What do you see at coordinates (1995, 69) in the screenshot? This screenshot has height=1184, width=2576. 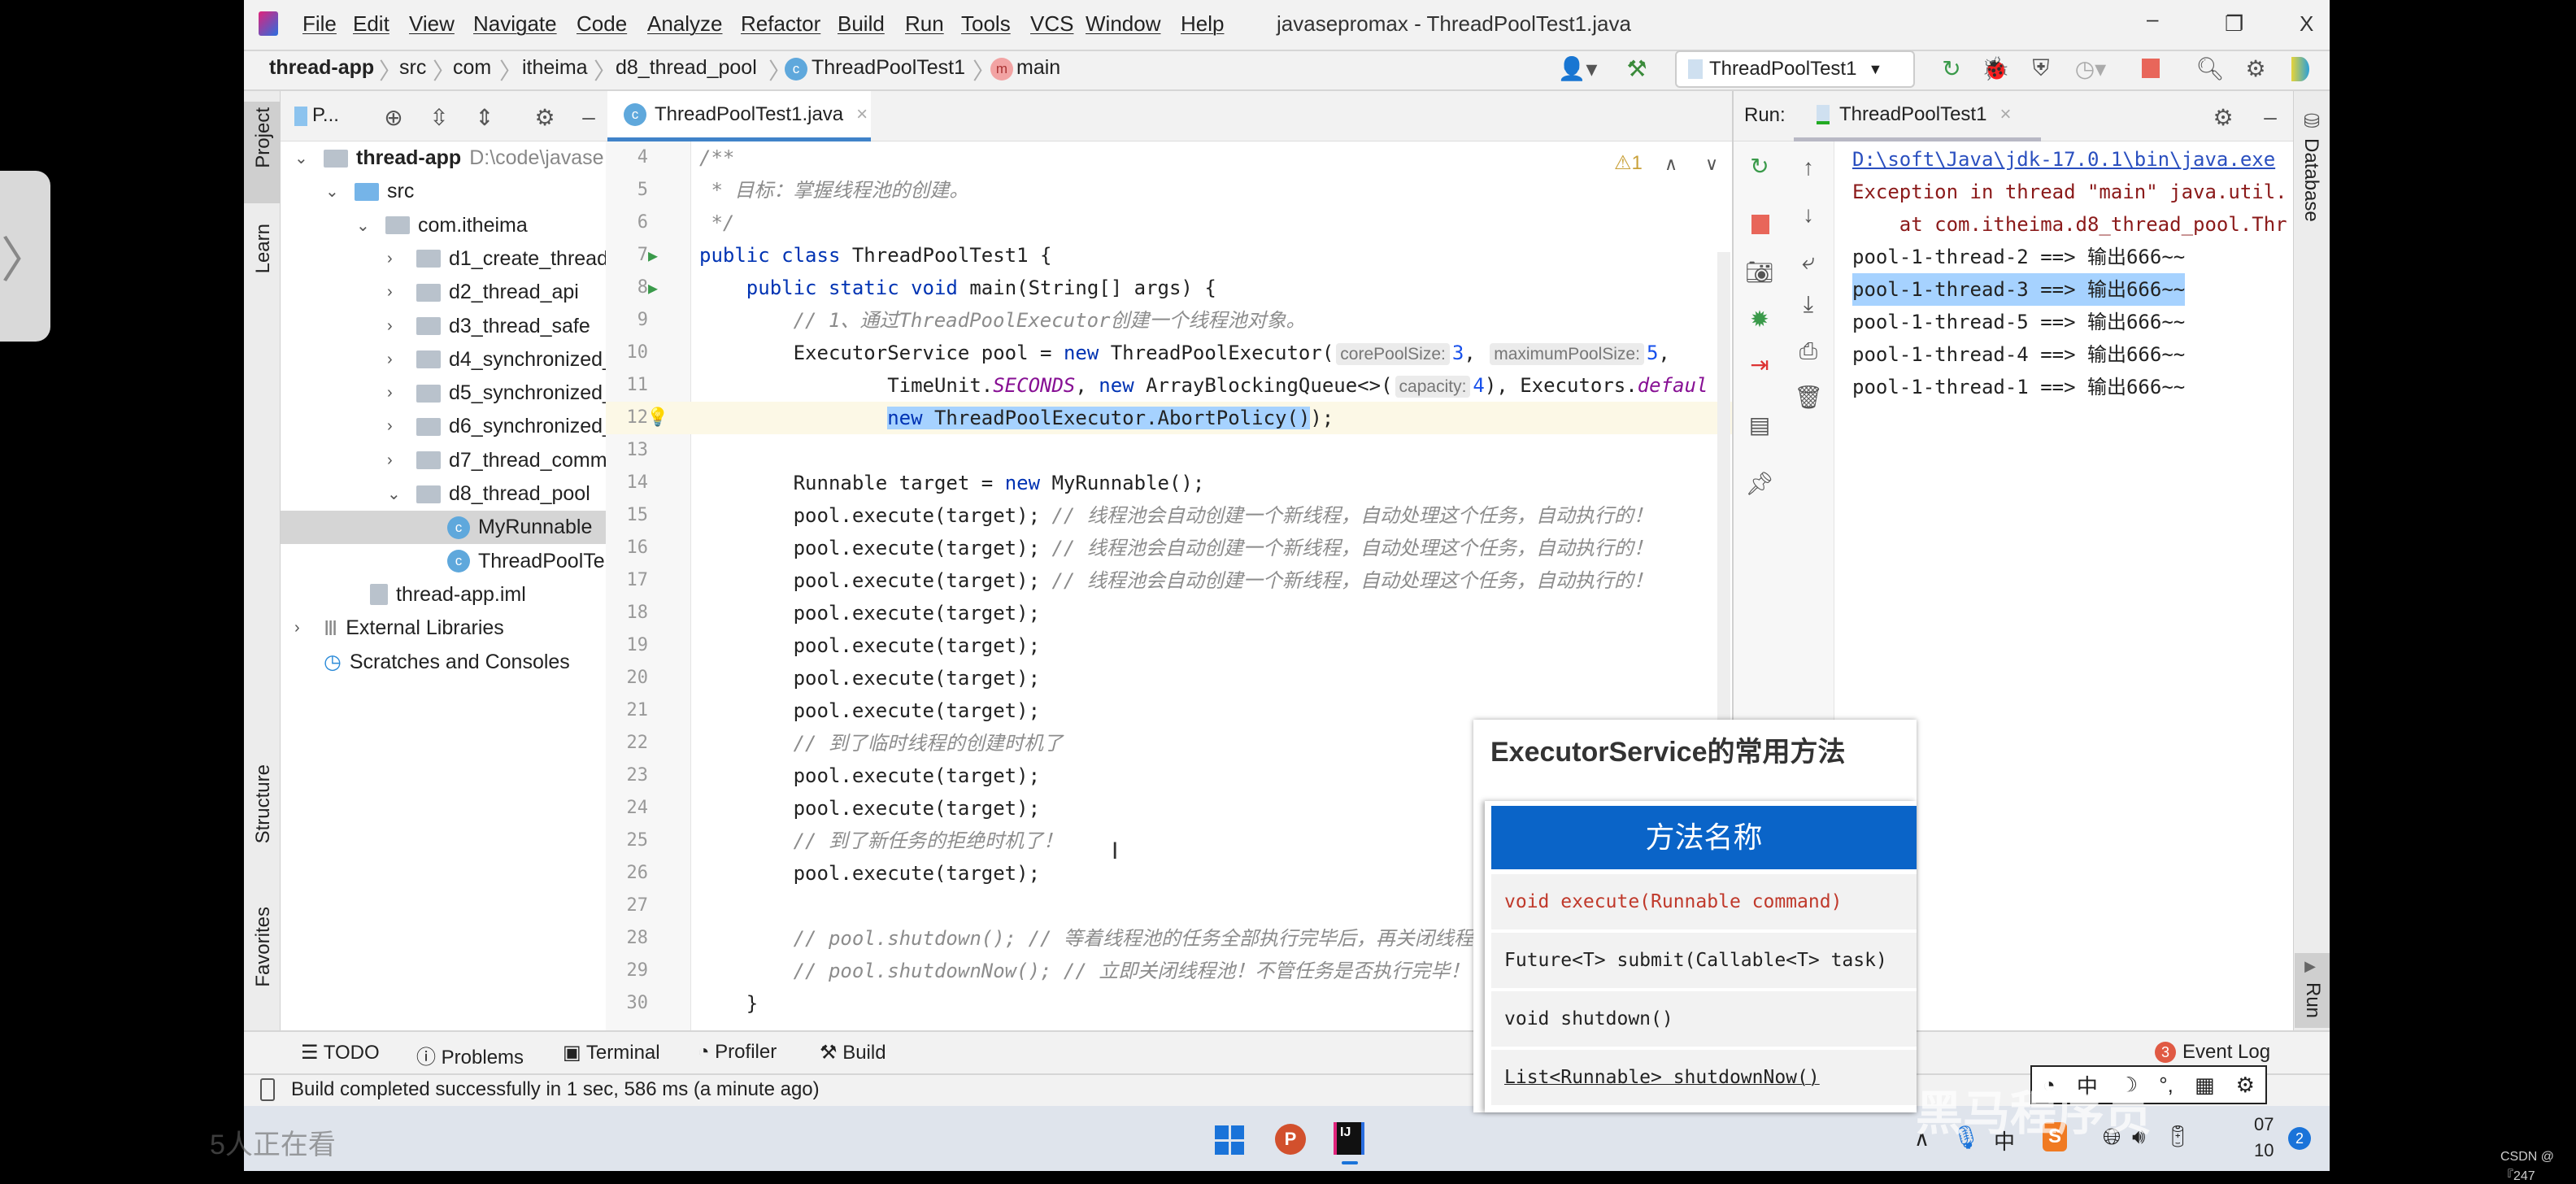 I see `debug-bug-icon: 🐞` at bounding box center [1995, 69].